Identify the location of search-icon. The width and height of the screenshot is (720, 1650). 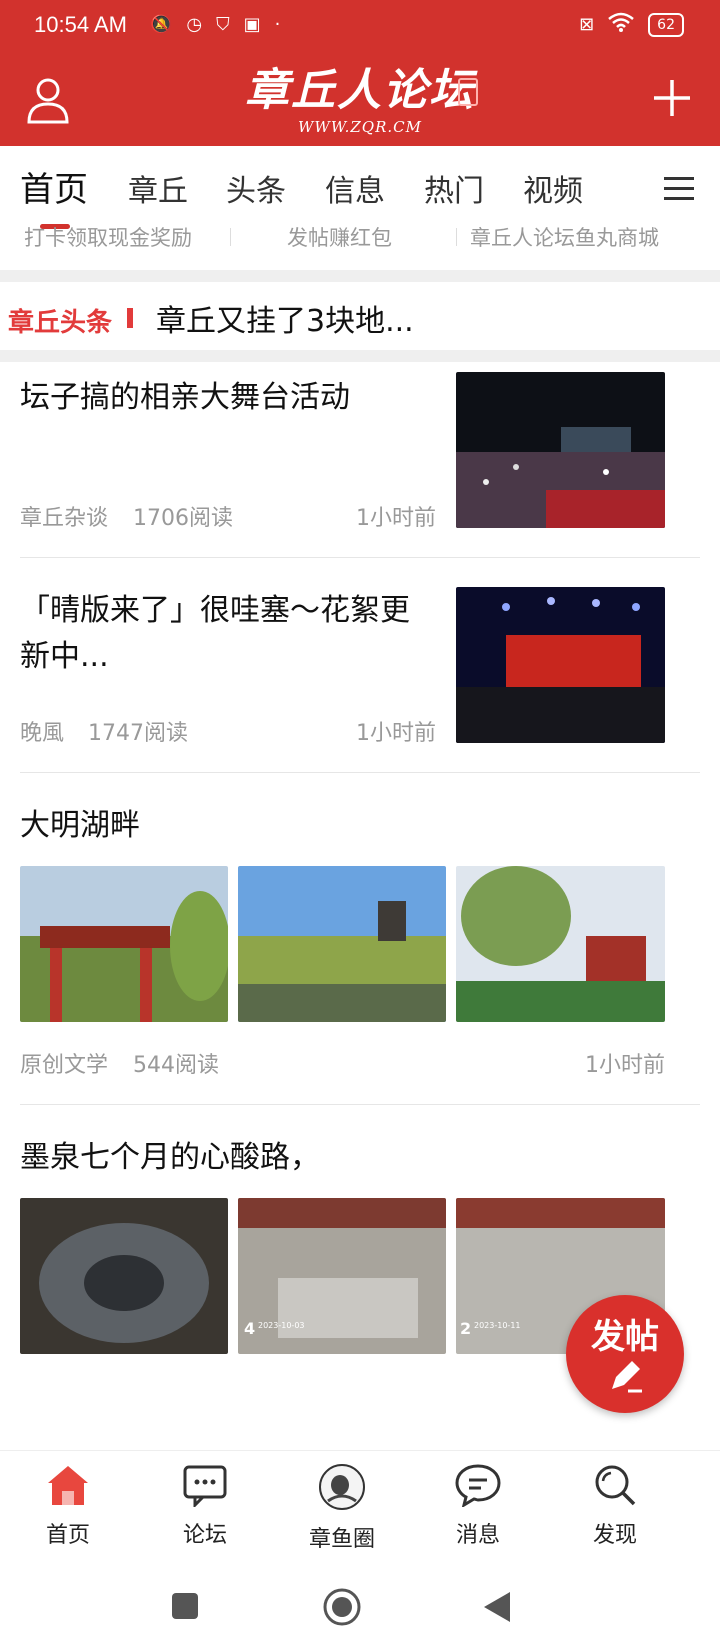
(615, 1485).